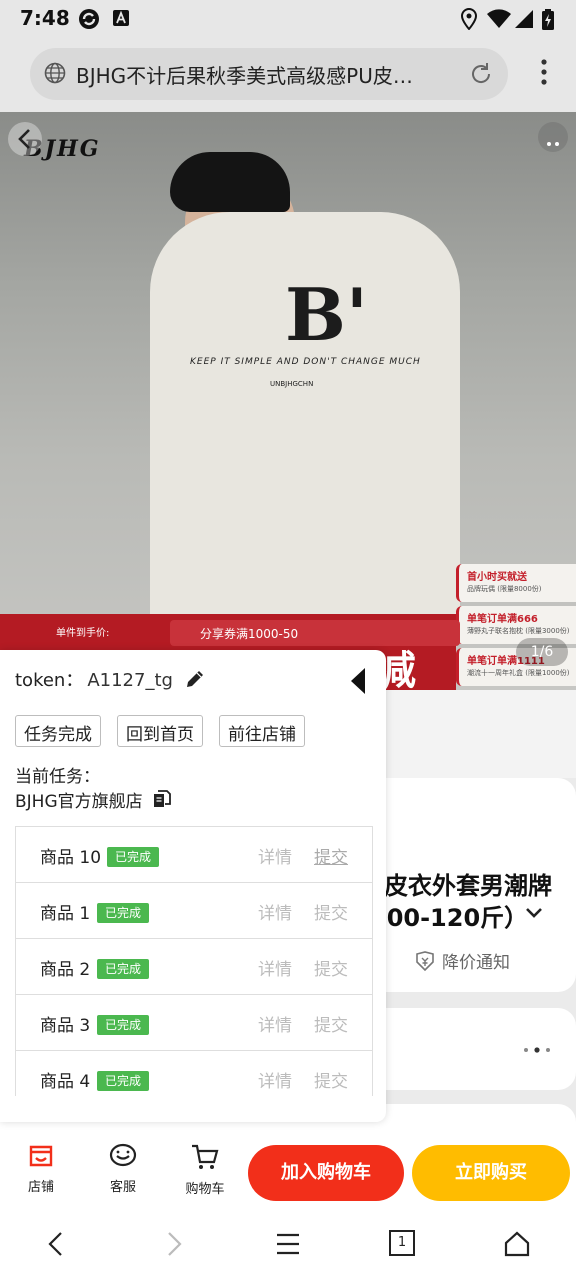  What do you see at coordinates (174, 1244) in the screenshot?
I see `nav-forward-icon` at bounding box center [174, 1244].